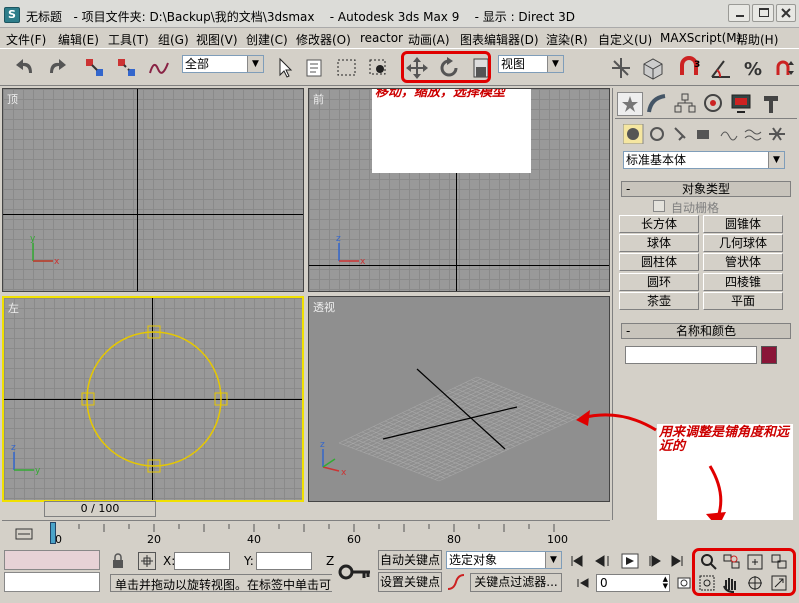  What do you see at coordinates (630, 104) in the screenshot?
I see `tab-create` at bounding box center [630, 104].